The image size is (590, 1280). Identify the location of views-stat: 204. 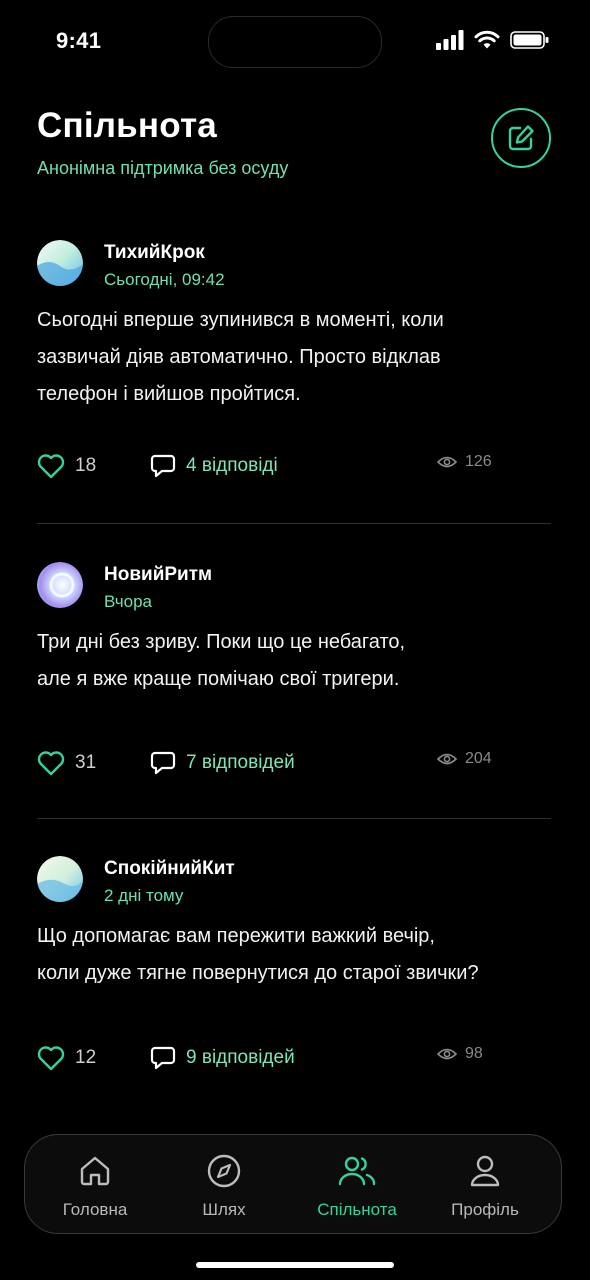
(464, 759).